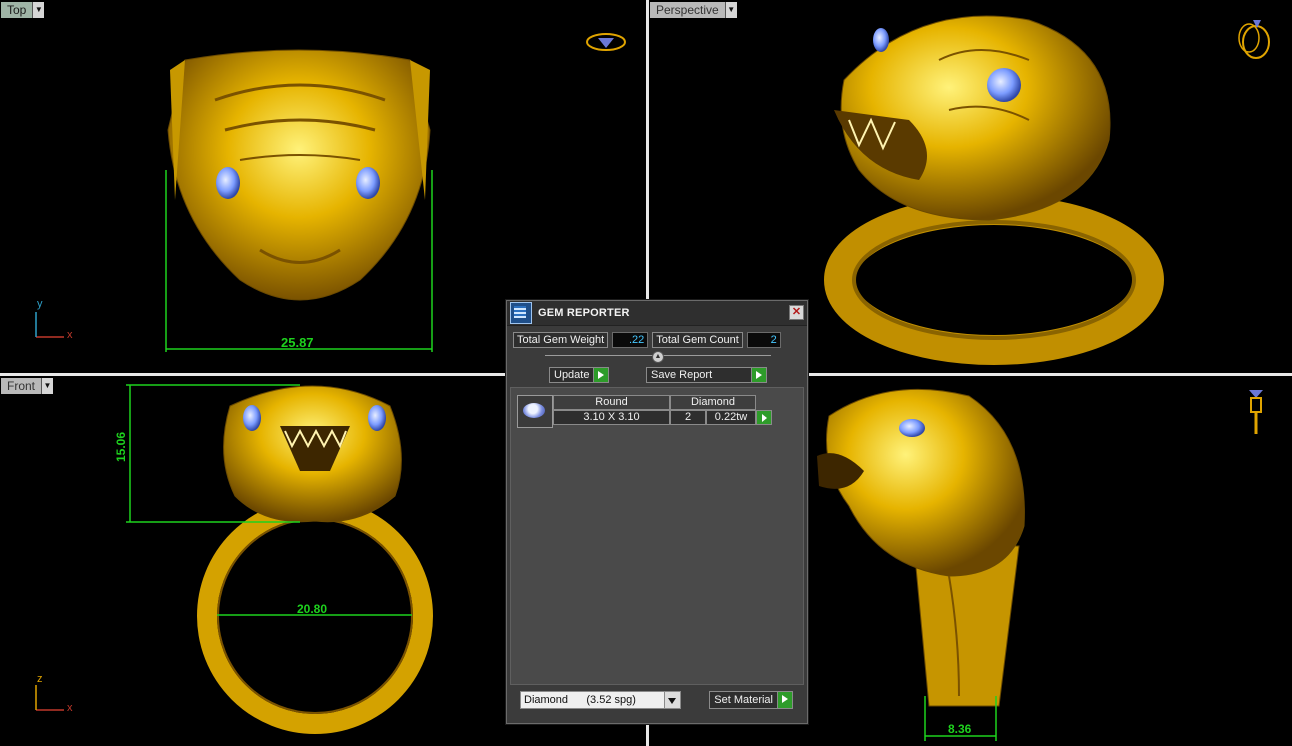 The image size is (1292, 746). Describe the element at coordinates (121, 446) in the screenshot. I see `dimension-label-height: 15.06` at that location.